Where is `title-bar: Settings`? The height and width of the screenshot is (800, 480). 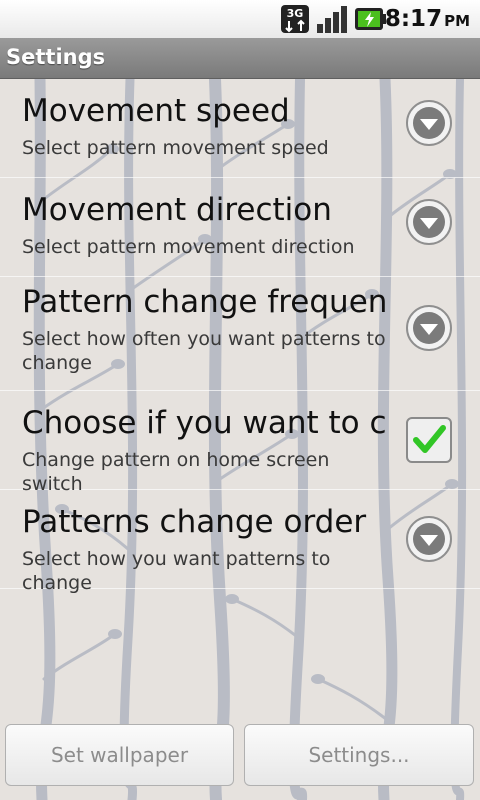
title-bar: Settings is located at coordinates (240, 58).